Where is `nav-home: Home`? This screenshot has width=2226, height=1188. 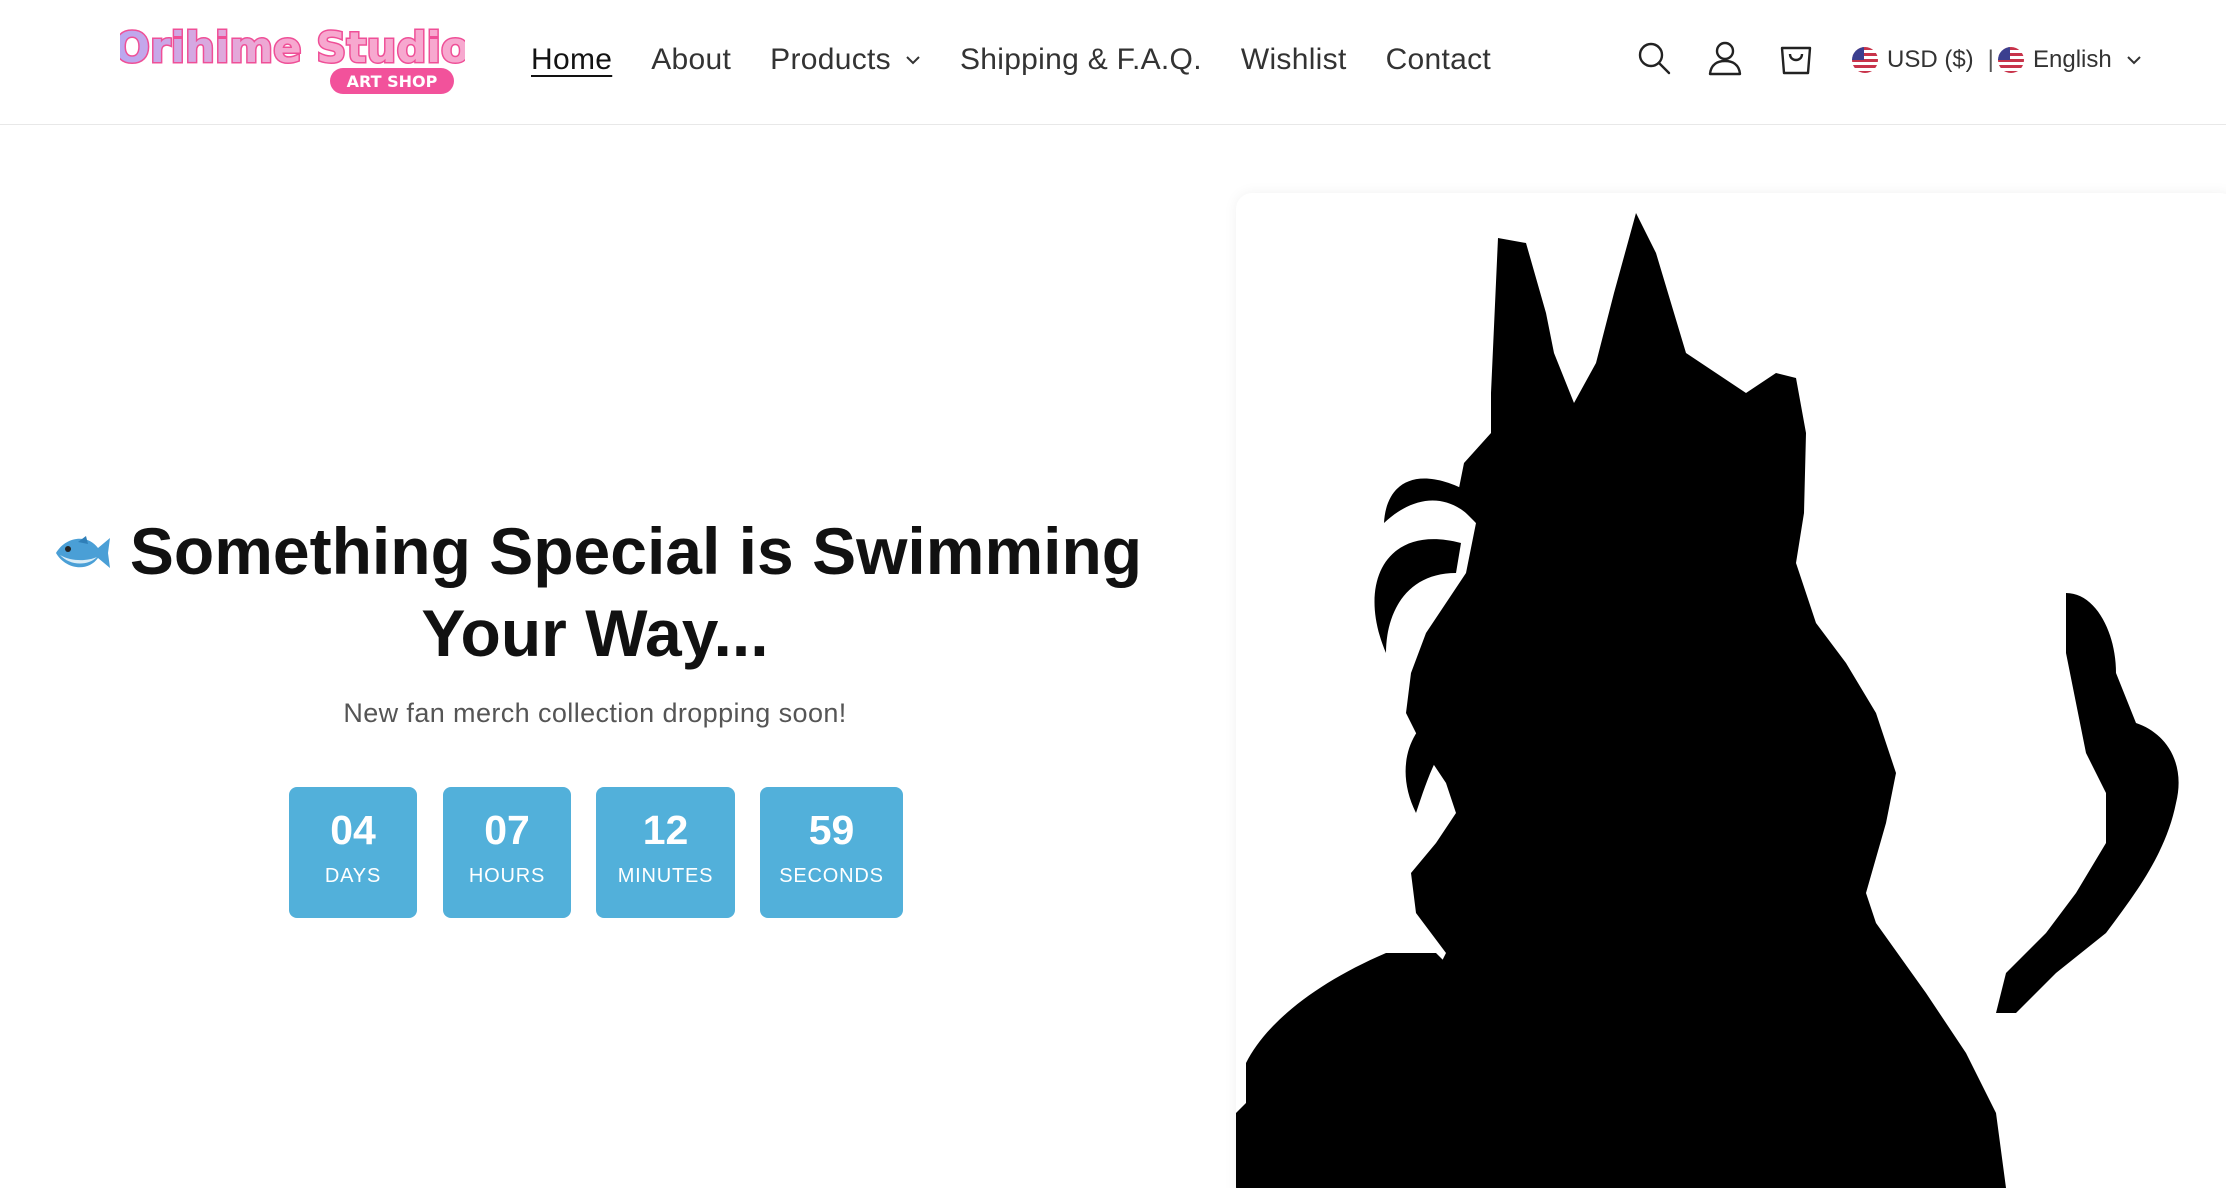
nav-home: Home is located at coordinates (571, 60).